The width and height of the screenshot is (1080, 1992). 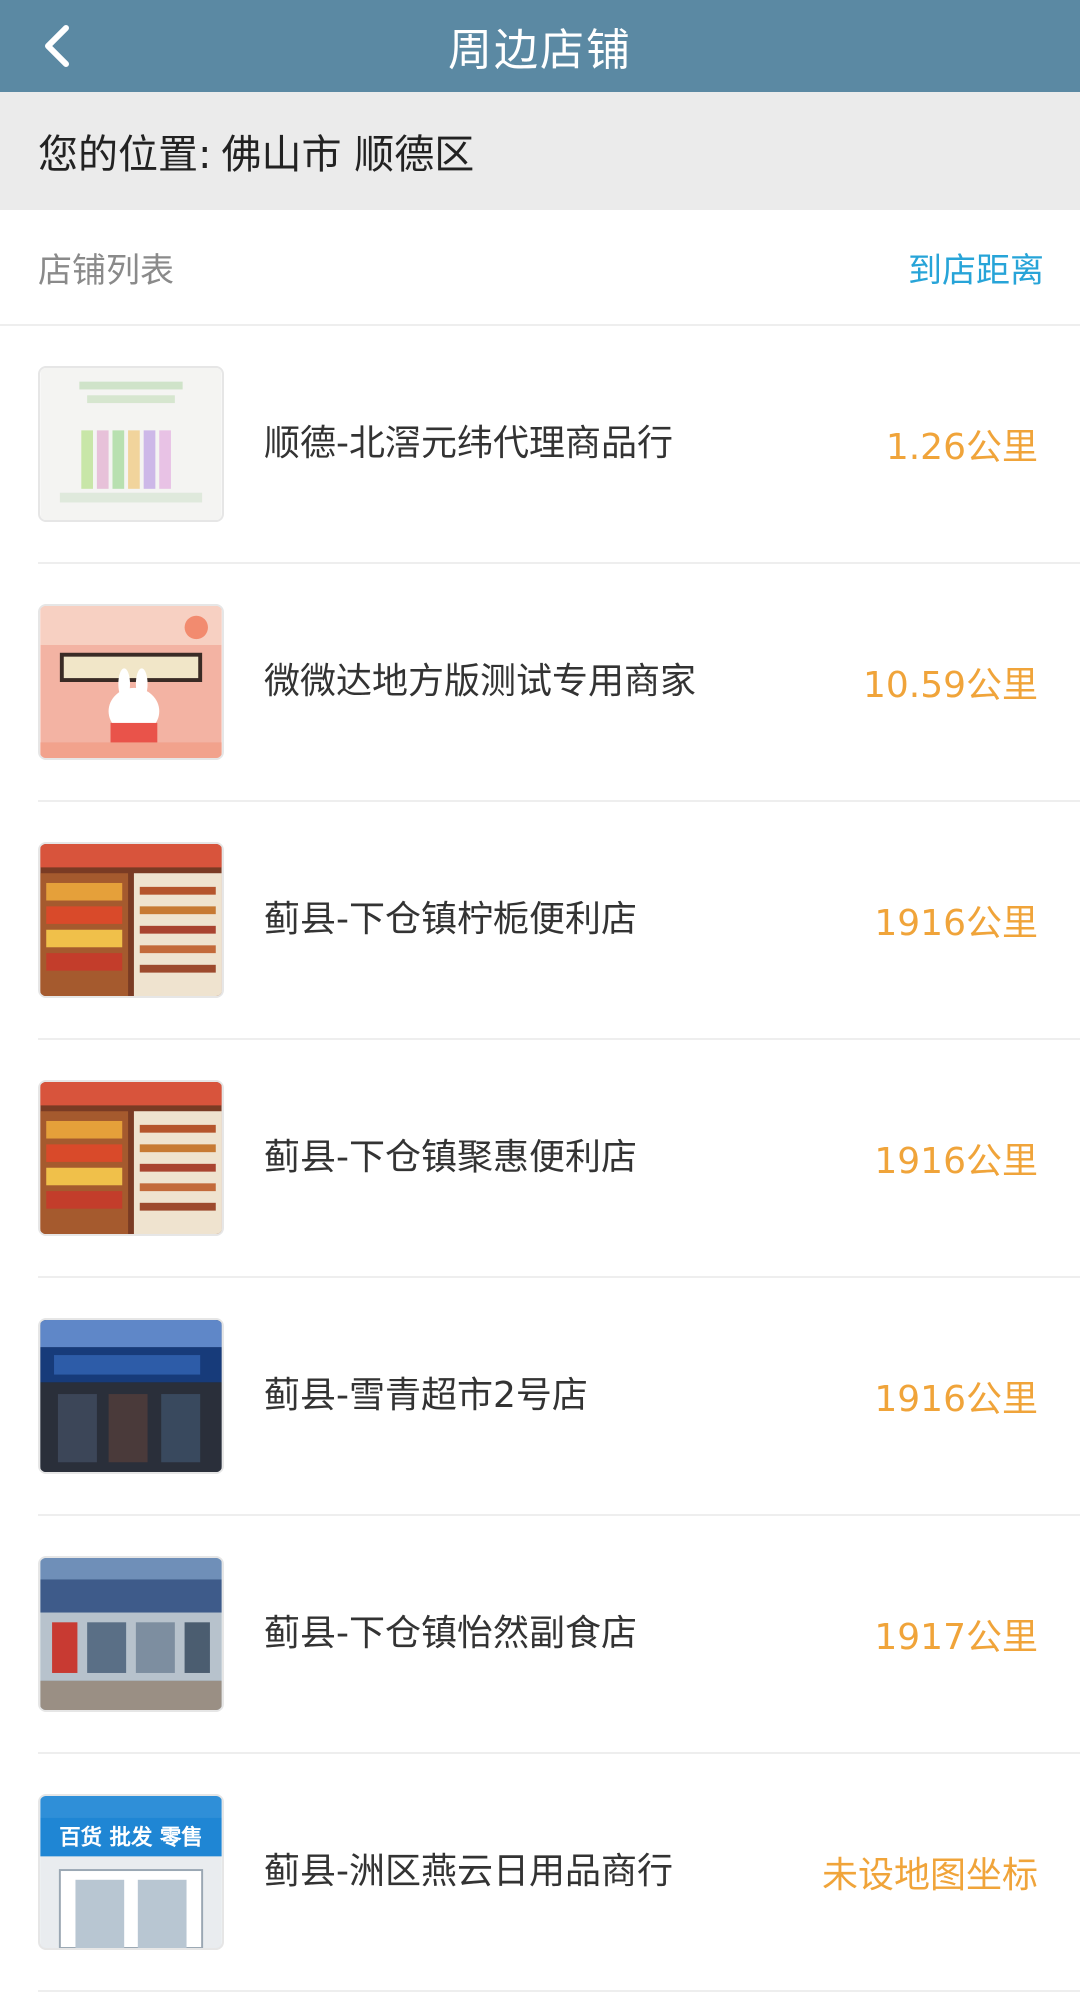 I want to click on store-image-product-display, so click(x=131, y=444).